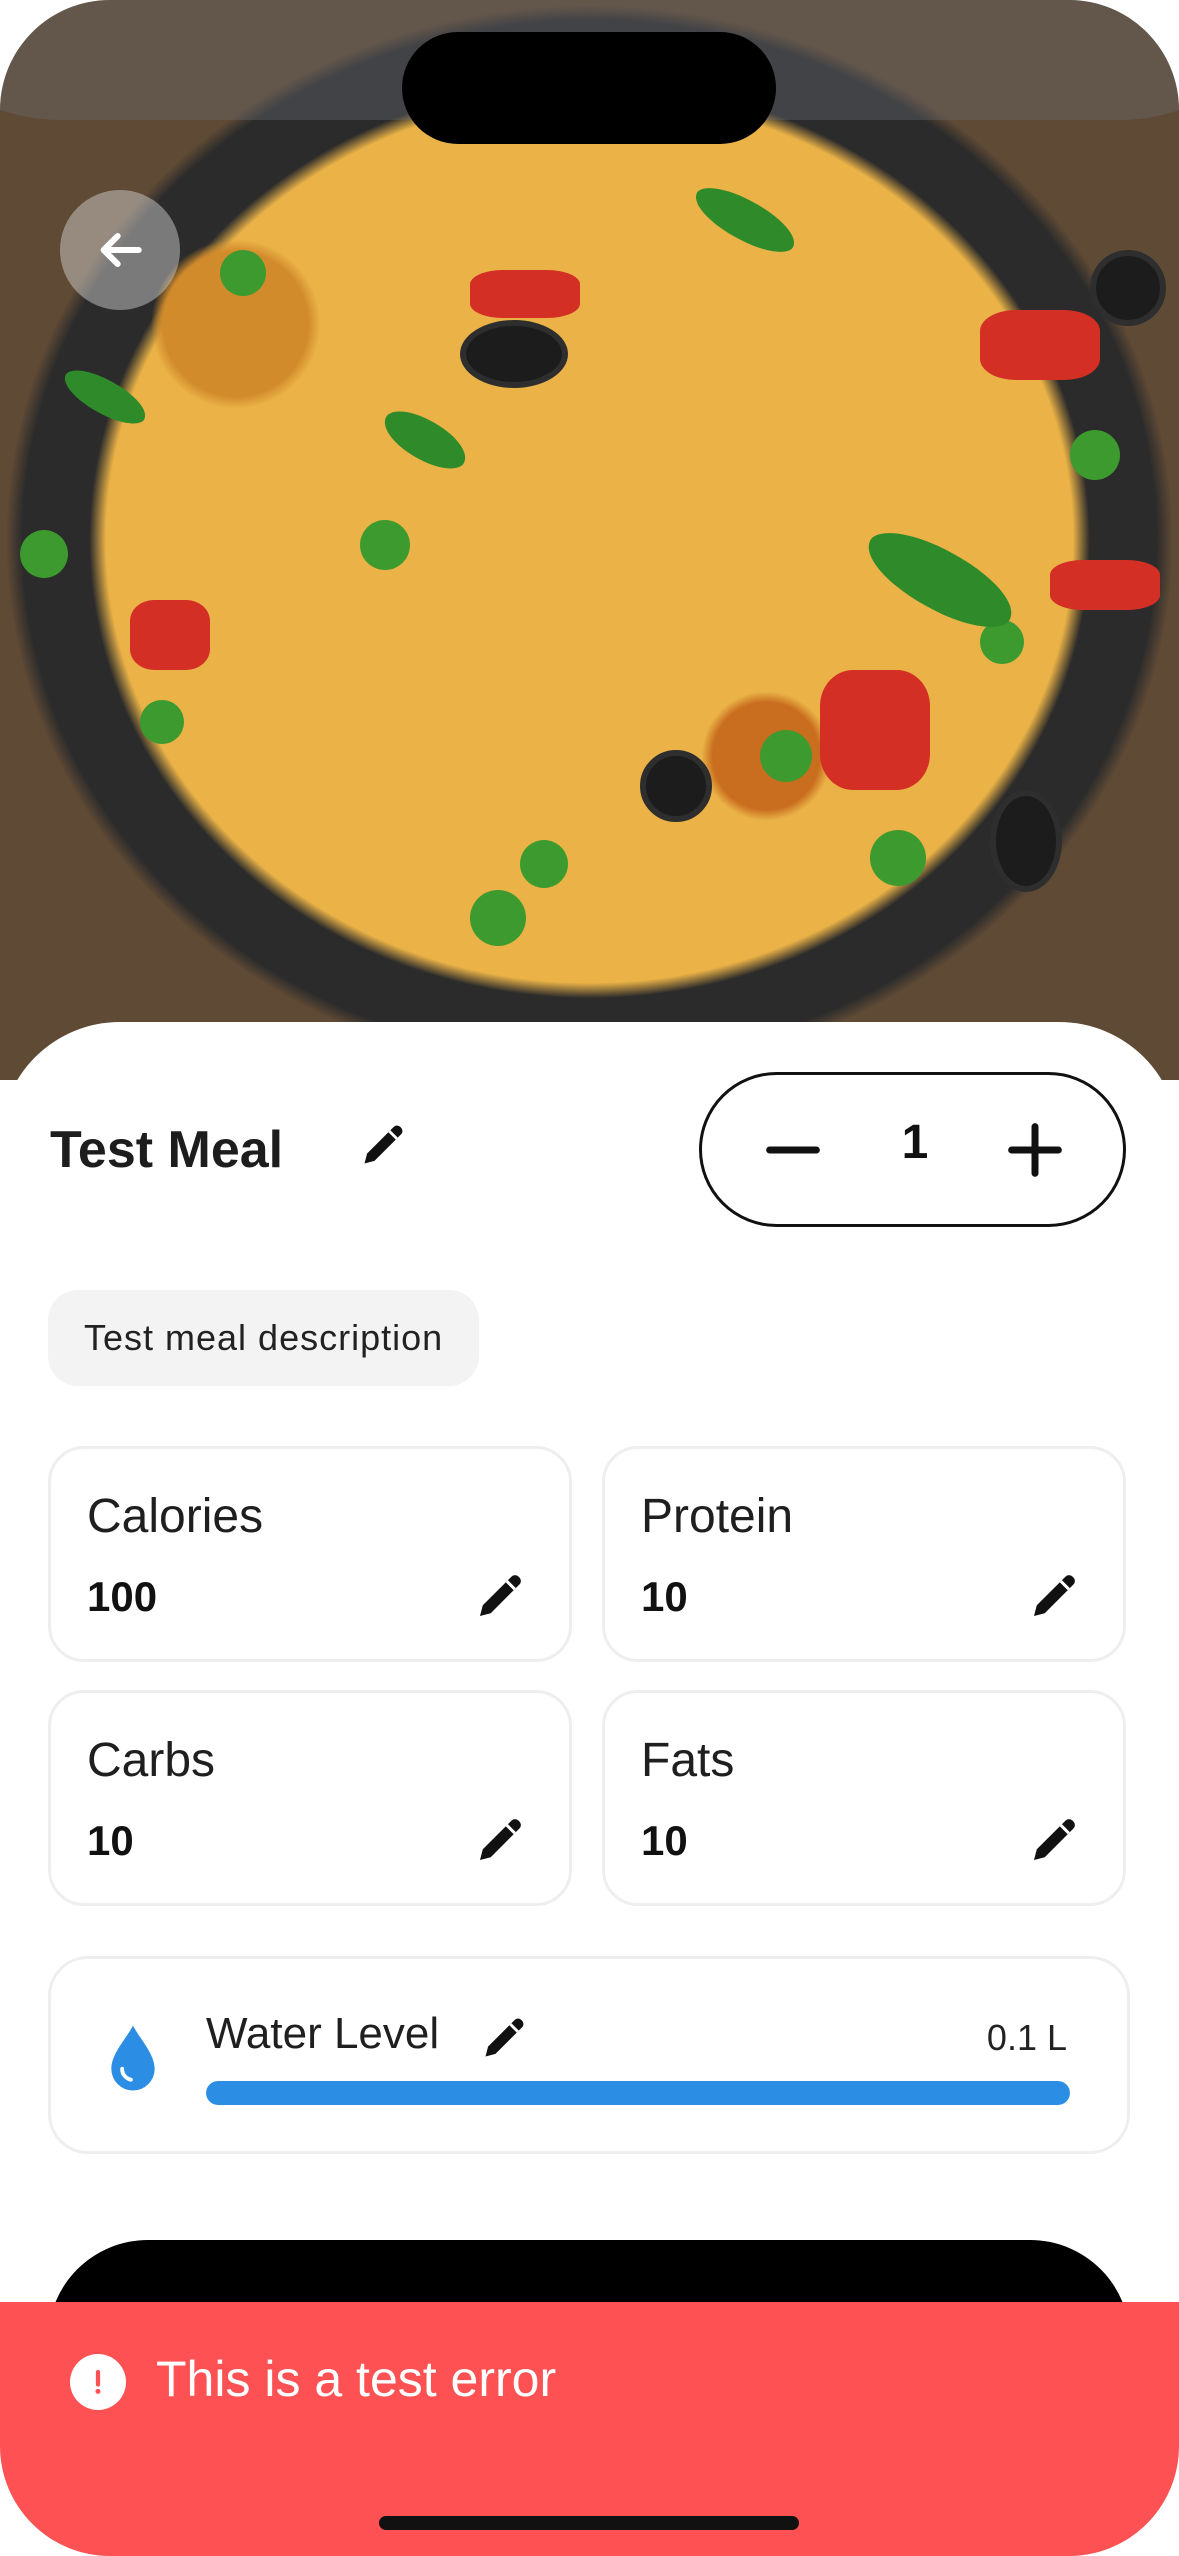 This screenshot has width=1179, height=2556. What do you see at coordinates (793, 1150) in the screenshot?
I see `minus-icon` at bounding box center [793, 1150].